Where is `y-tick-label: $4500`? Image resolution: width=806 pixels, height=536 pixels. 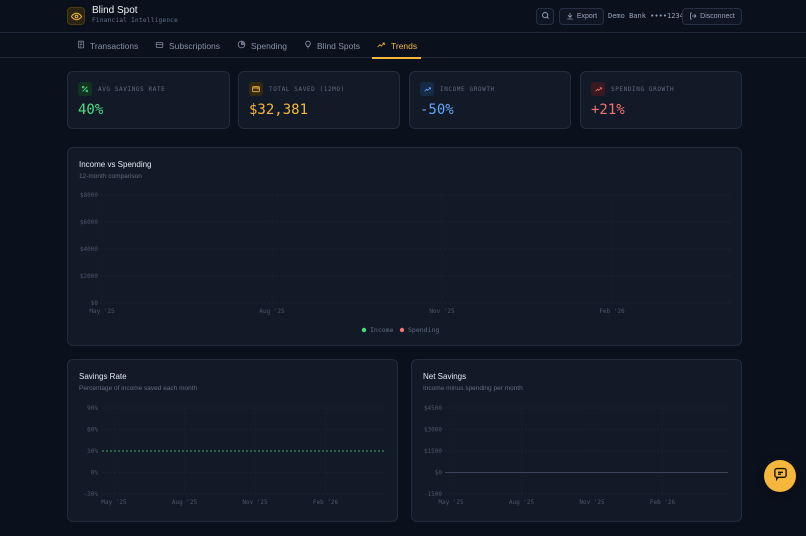
y-tick-label: $4500 is located at coordinates (433, 408).